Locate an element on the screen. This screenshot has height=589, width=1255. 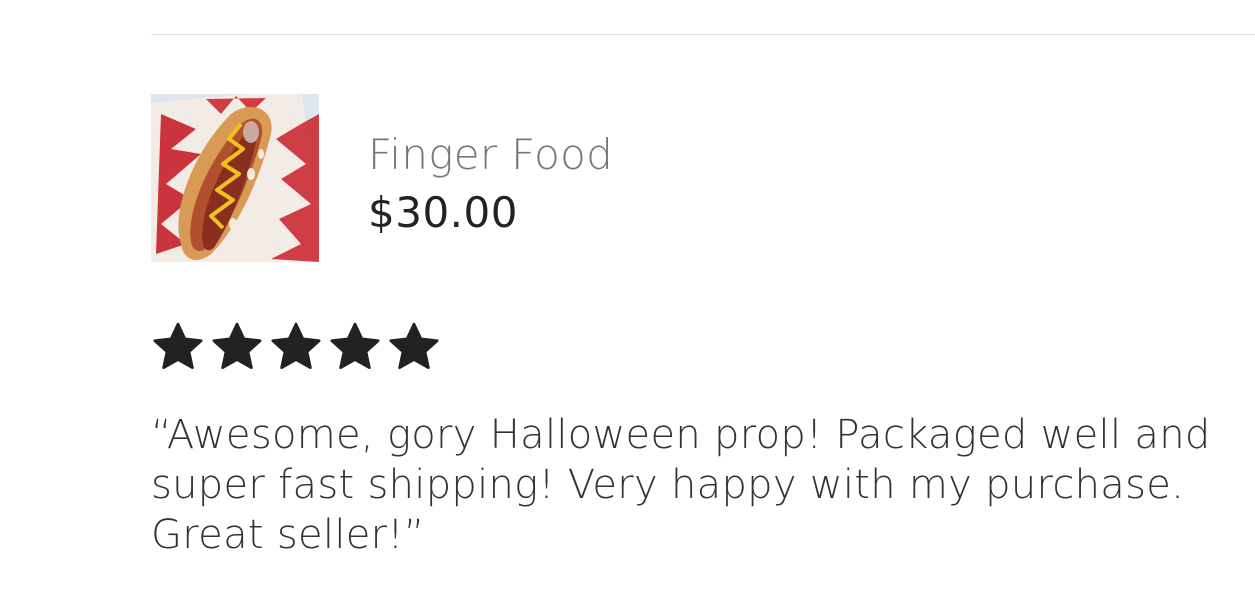
section-divider is located at coordinates (703, 34).